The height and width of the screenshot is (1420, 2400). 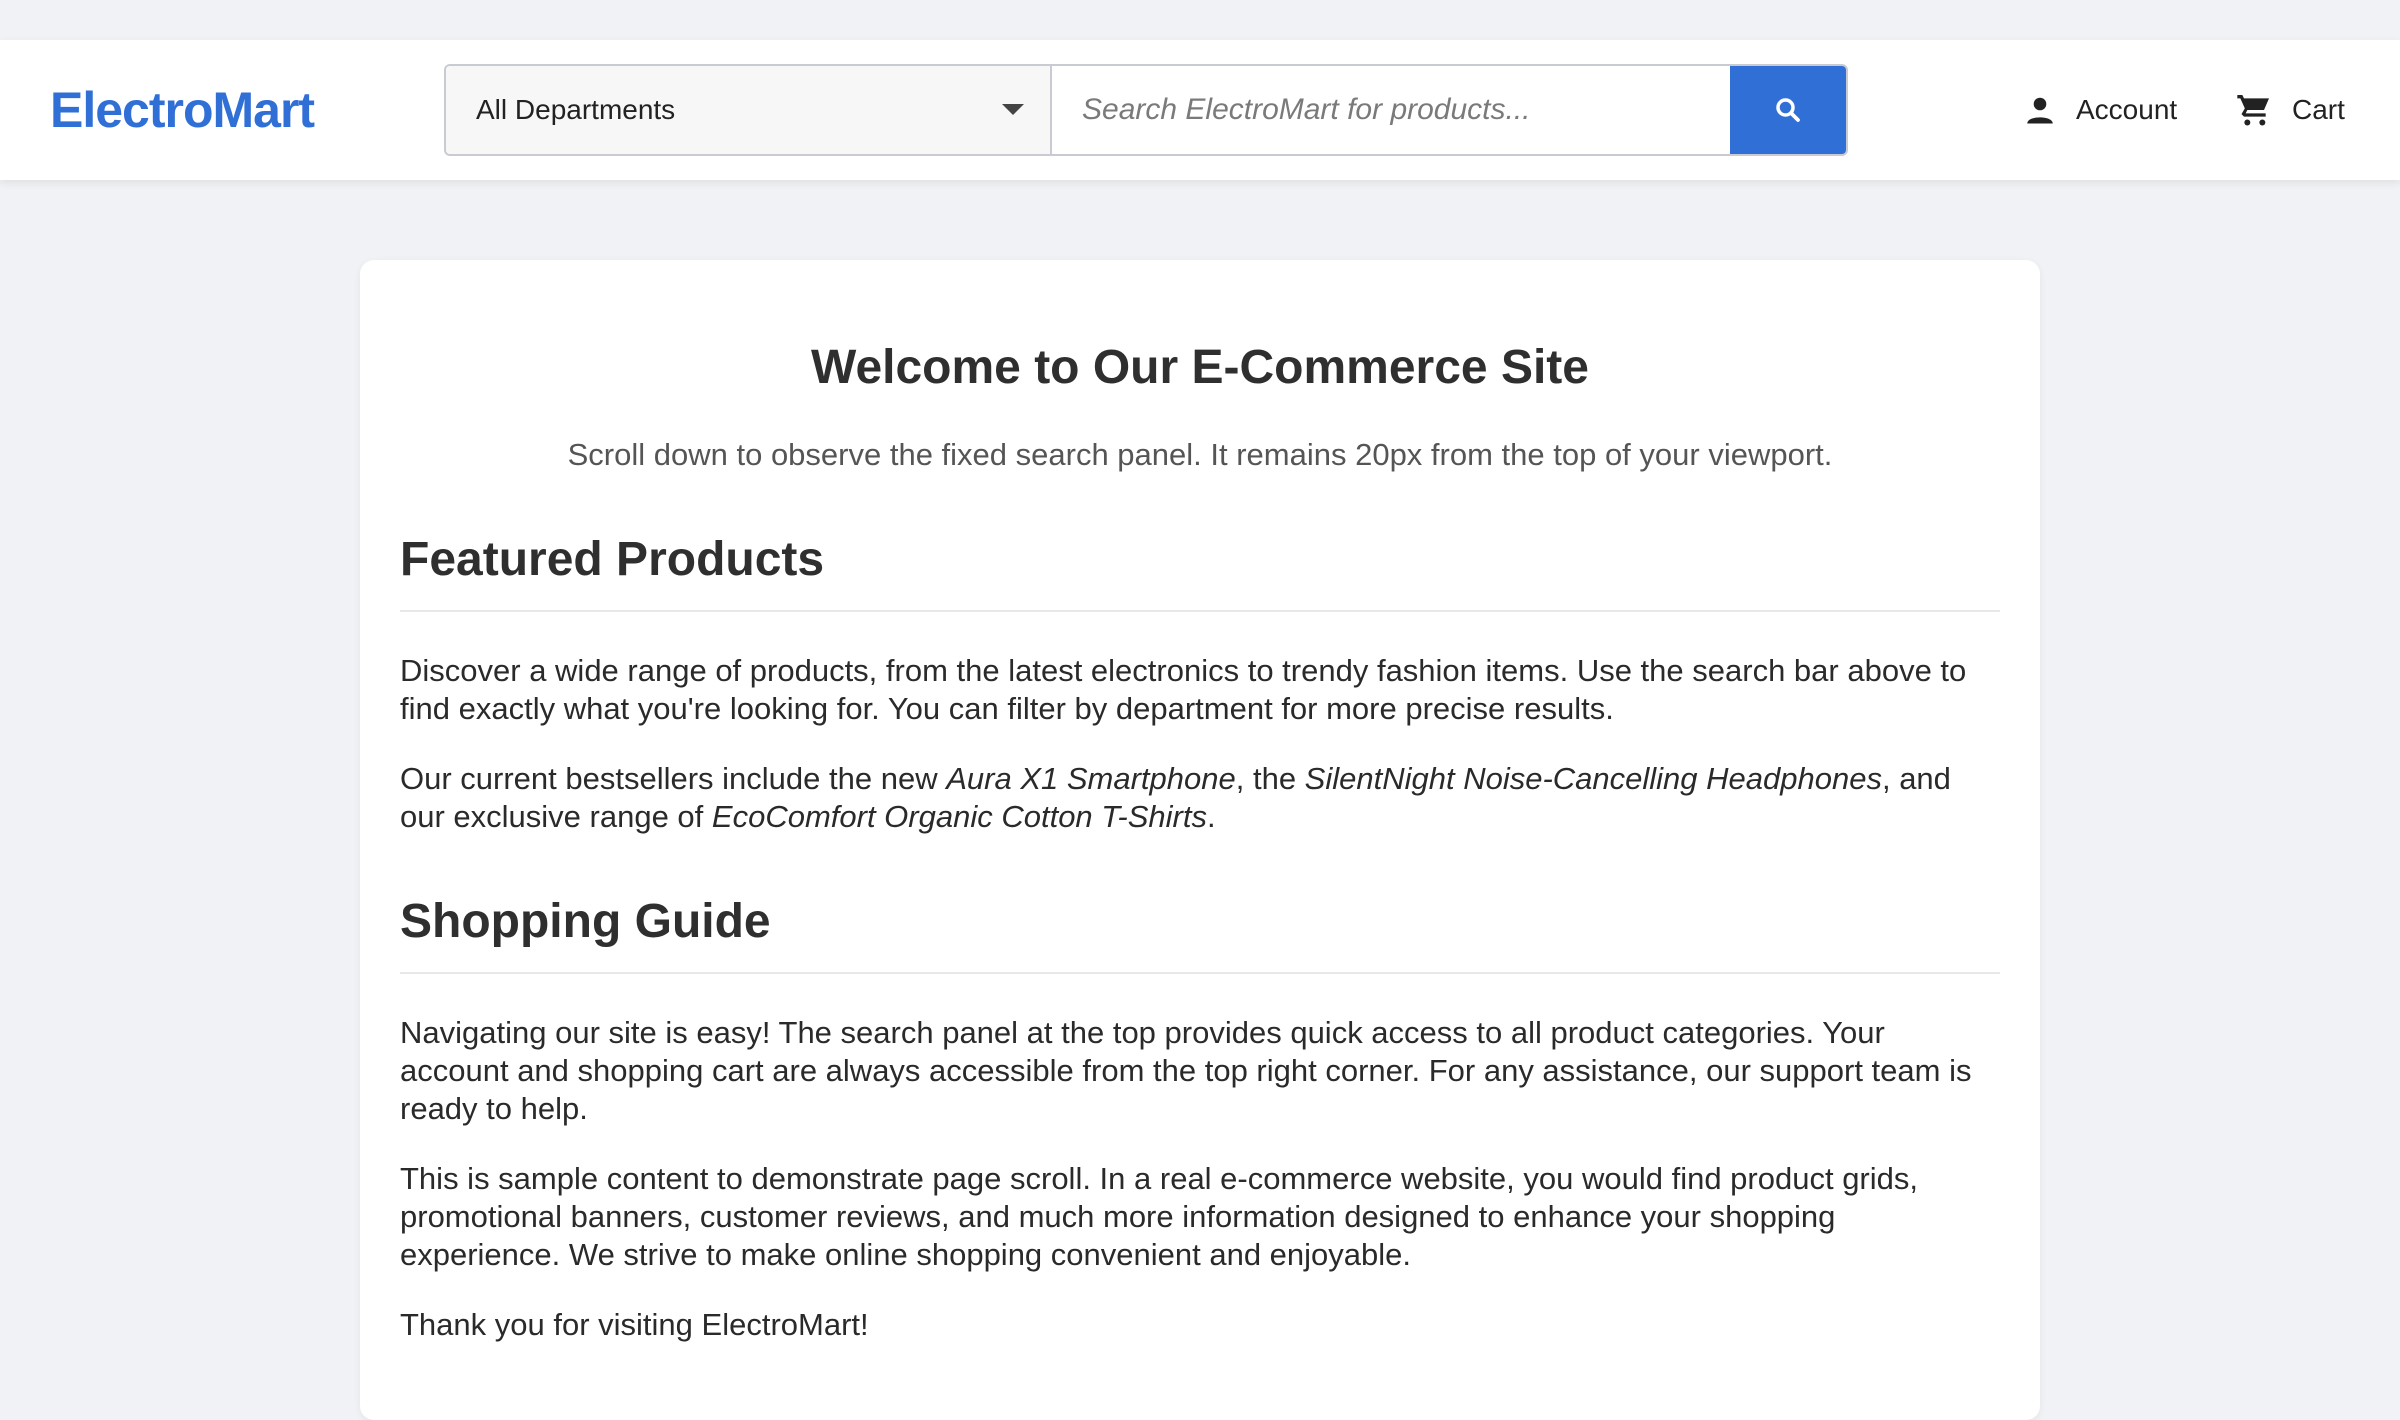 I want to click on shopping-cart-icon, so click(x=2253, y=110).